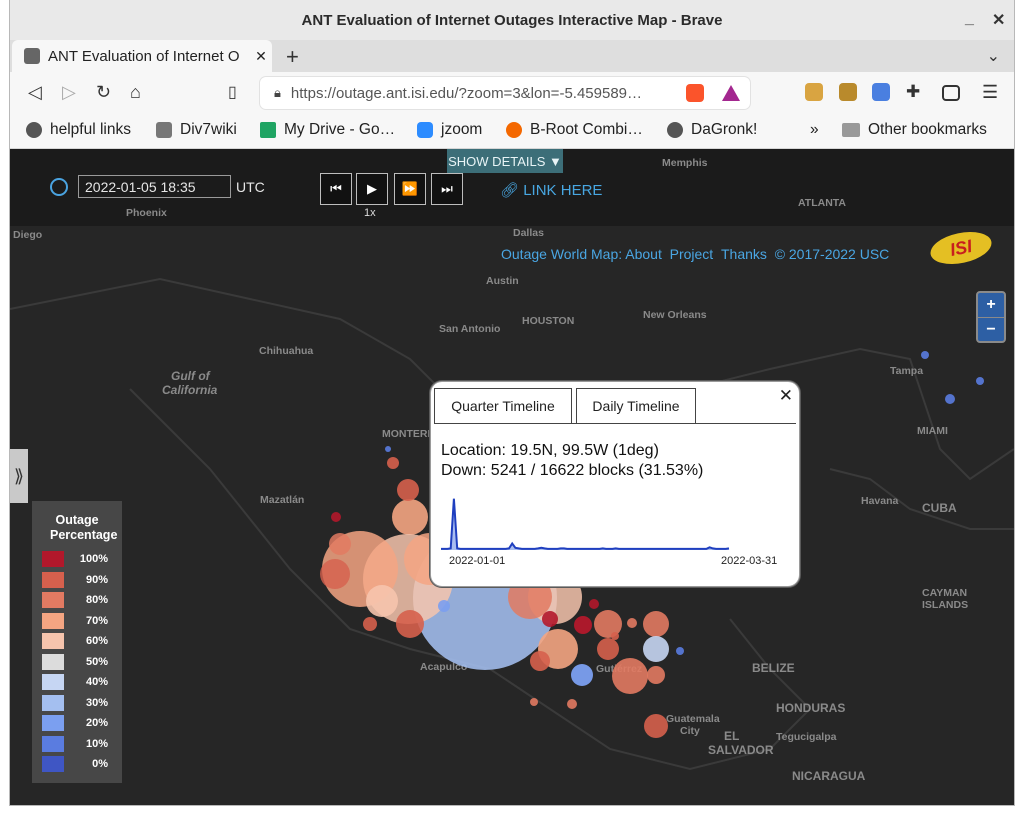 The width and height of the screenshot is (1024, 815). What do you see at coordinates (28, 235) in the screenshot?
I see `map-label: Diego` at bounding box center [28, 235].